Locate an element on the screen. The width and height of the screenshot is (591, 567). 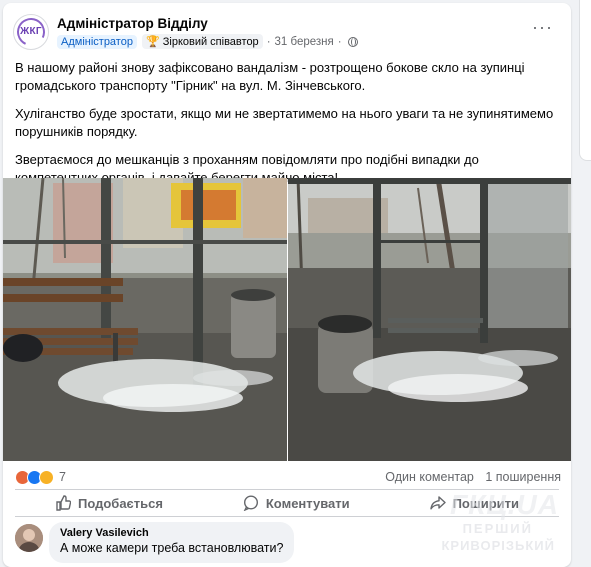
stats-divider is located at coordinates (287, 489).